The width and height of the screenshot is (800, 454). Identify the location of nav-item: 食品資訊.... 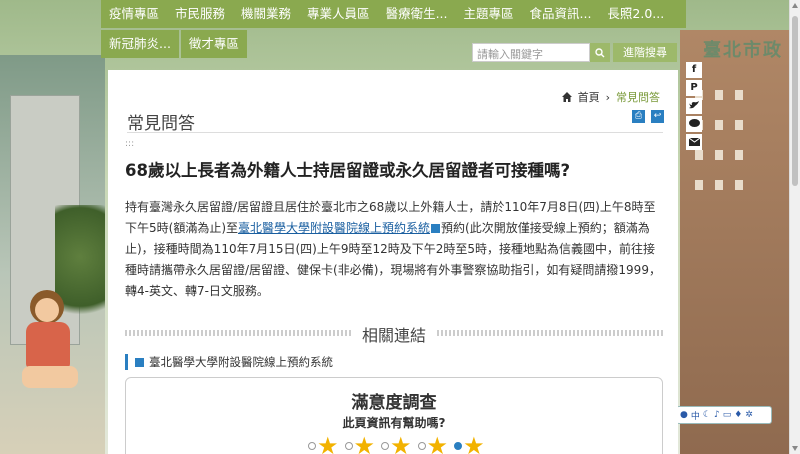
(561, 14).